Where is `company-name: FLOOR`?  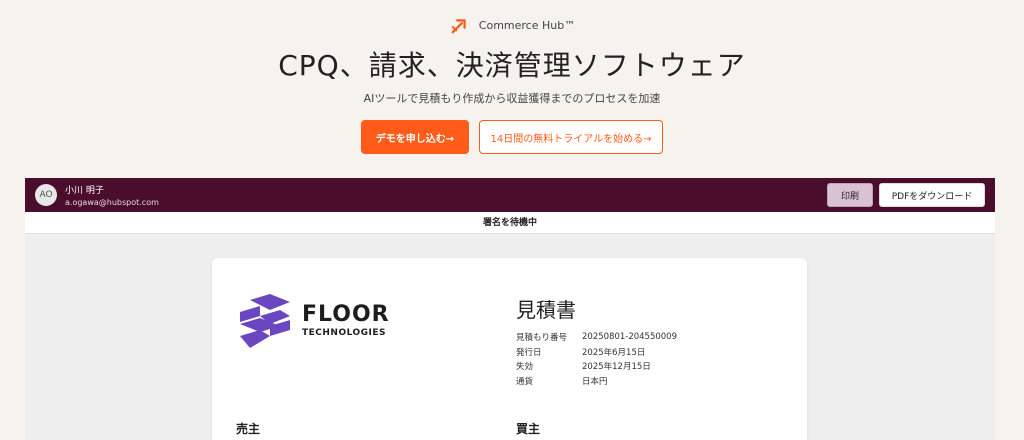
company-name: FLOOR is located at coordinates (346, 314).